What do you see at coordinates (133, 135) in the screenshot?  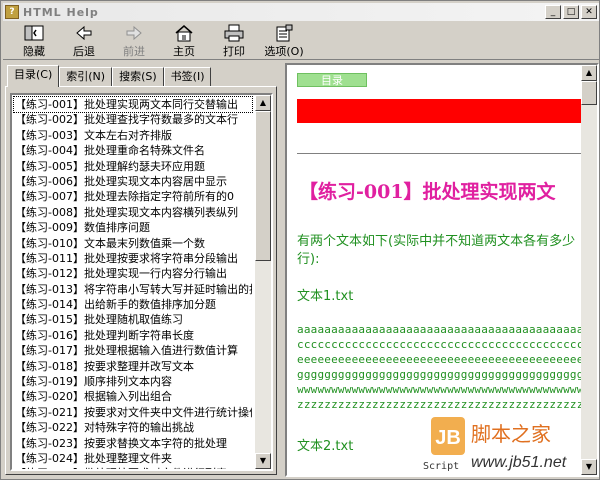 I see `toc-item: 【练习-003】文本左右对齐排版` at bounding box center [133, 135].